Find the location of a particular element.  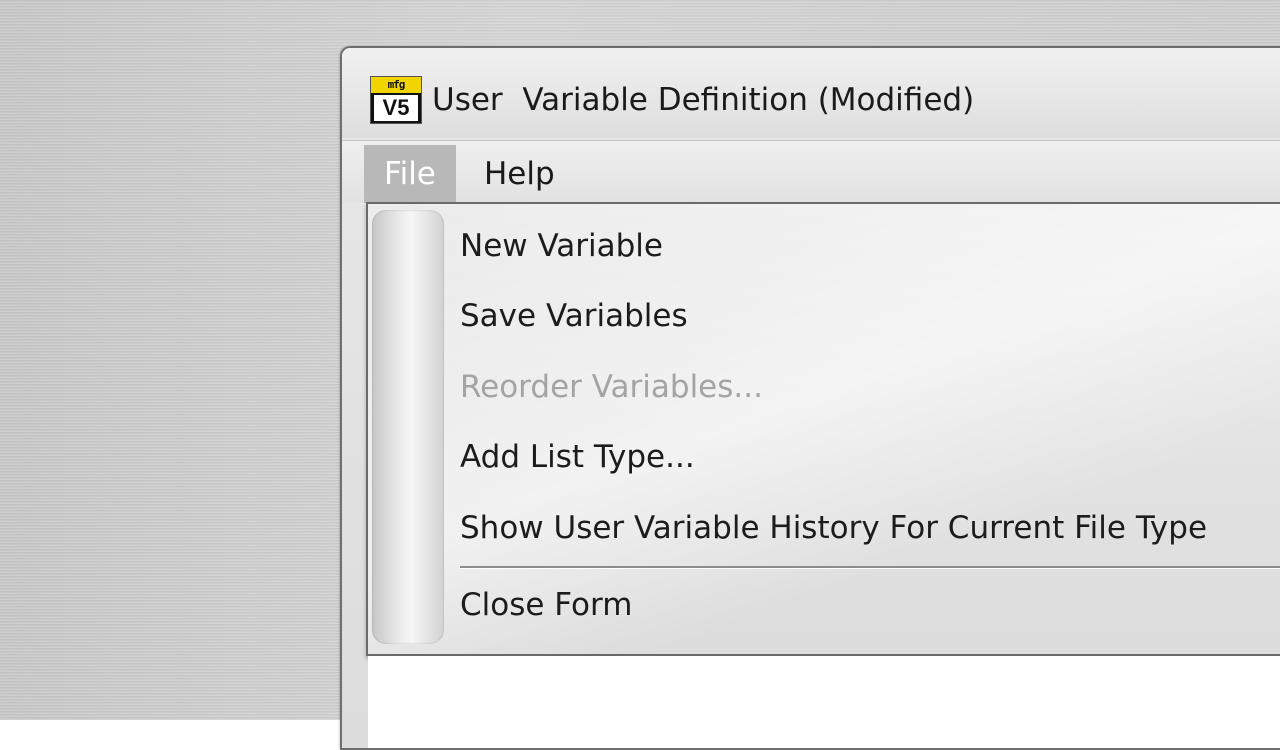

menu-separator is located at coordinates (870, 567).